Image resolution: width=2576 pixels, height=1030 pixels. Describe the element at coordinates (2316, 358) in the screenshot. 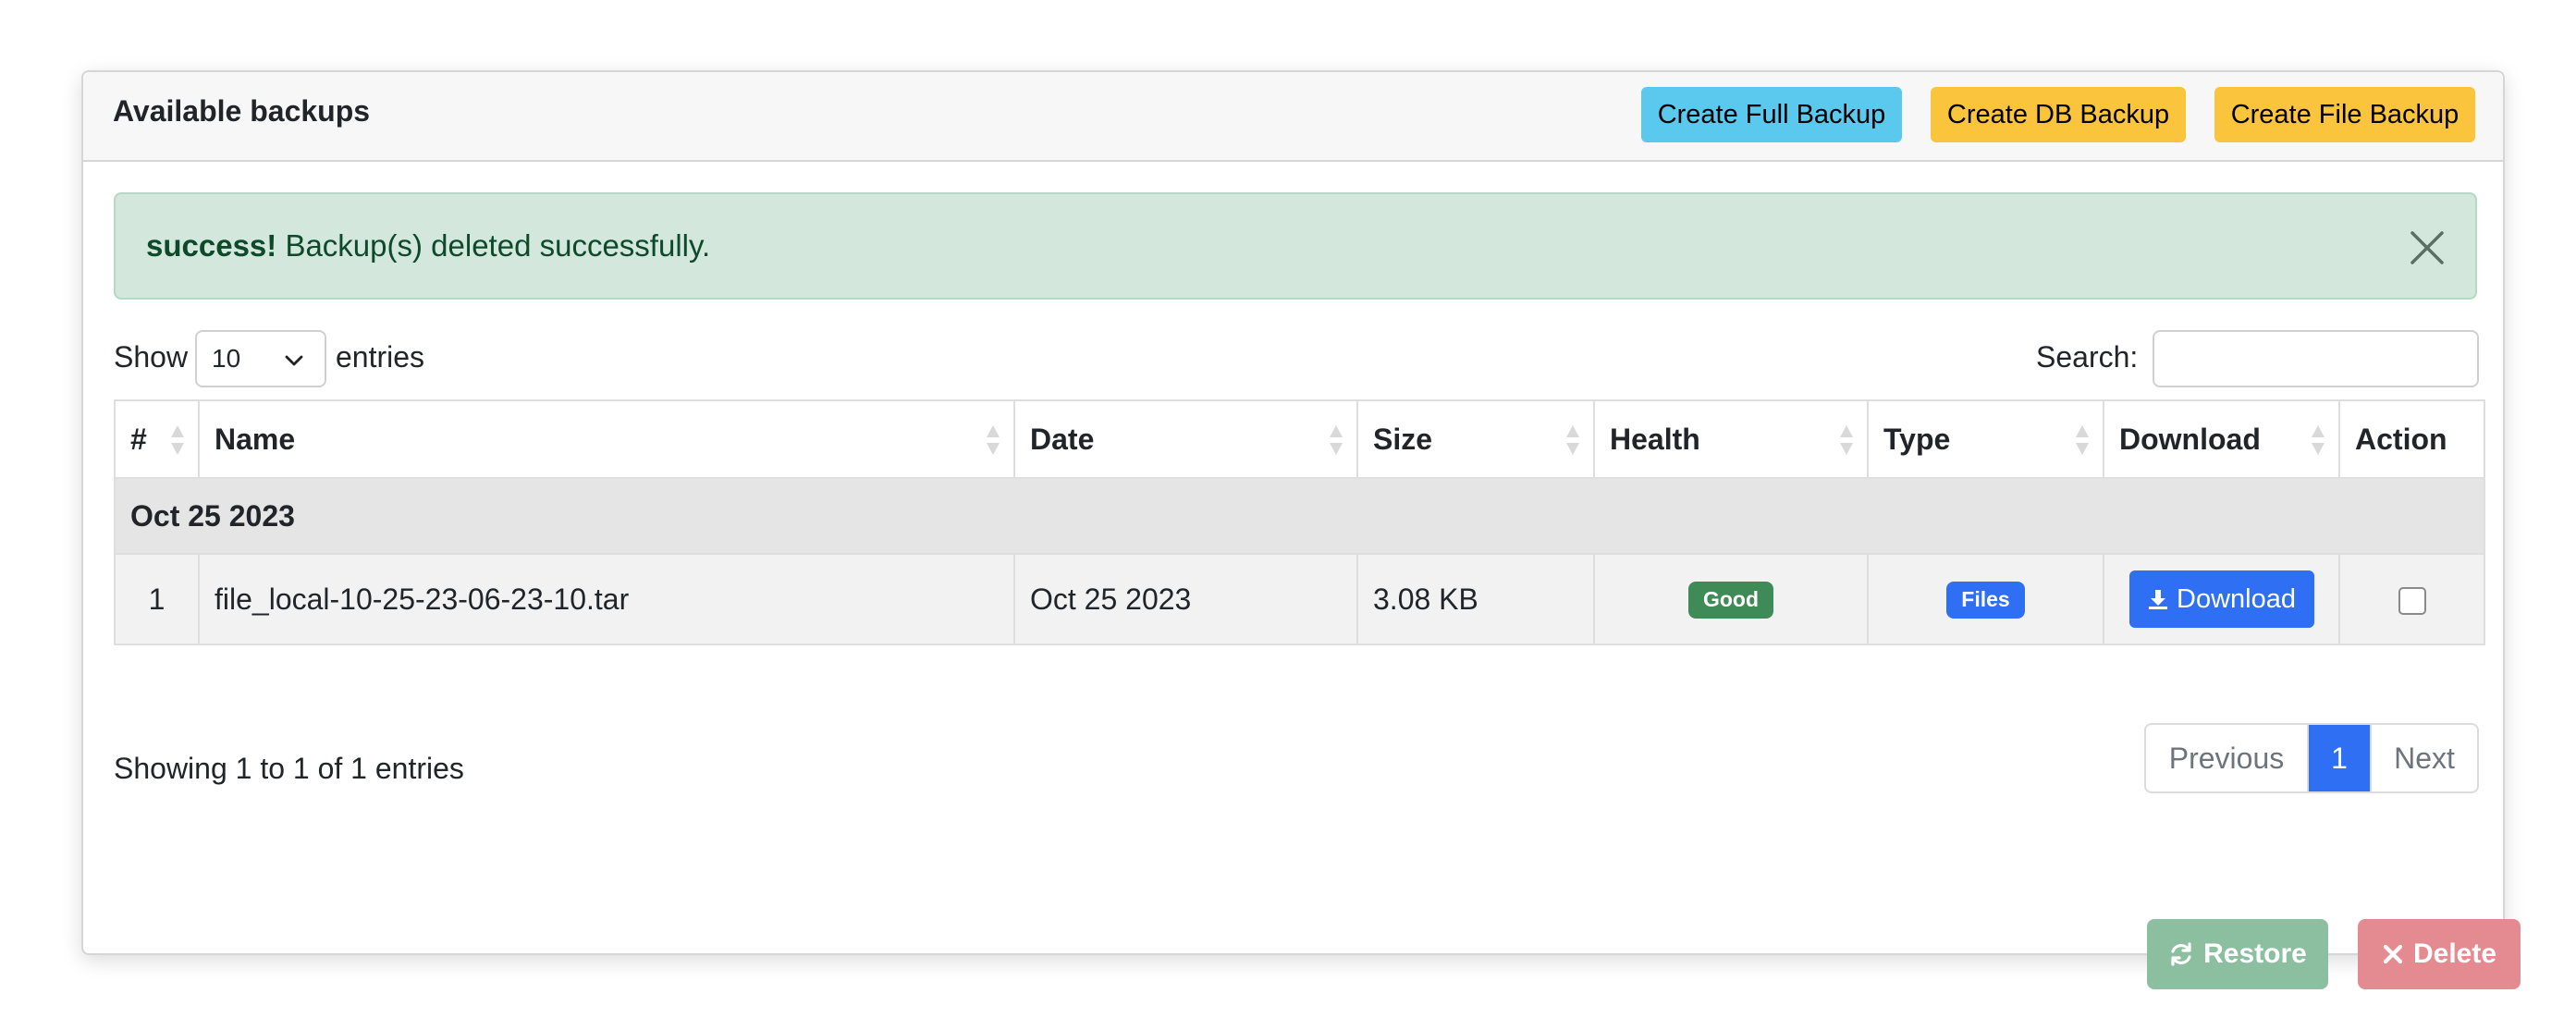

I see `search-input` at that location.